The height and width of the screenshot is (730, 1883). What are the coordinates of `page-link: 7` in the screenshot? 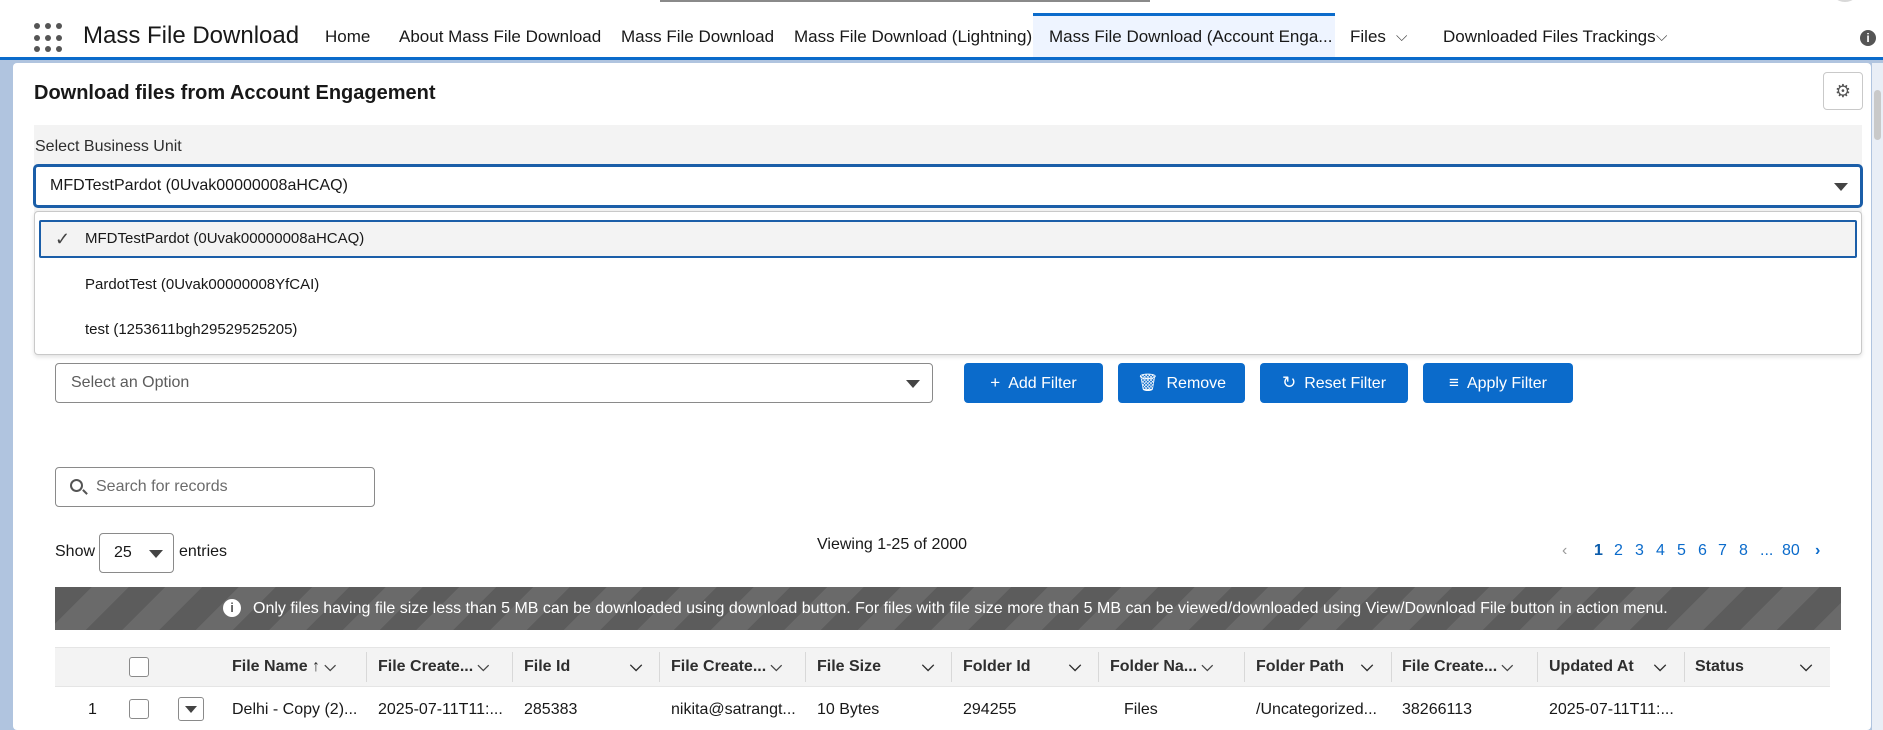 It's located at (1722, 551).